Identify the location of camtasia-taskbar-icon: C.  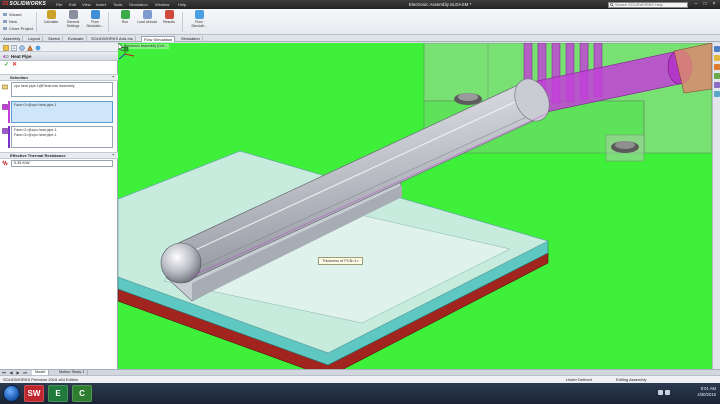
(82, 393).